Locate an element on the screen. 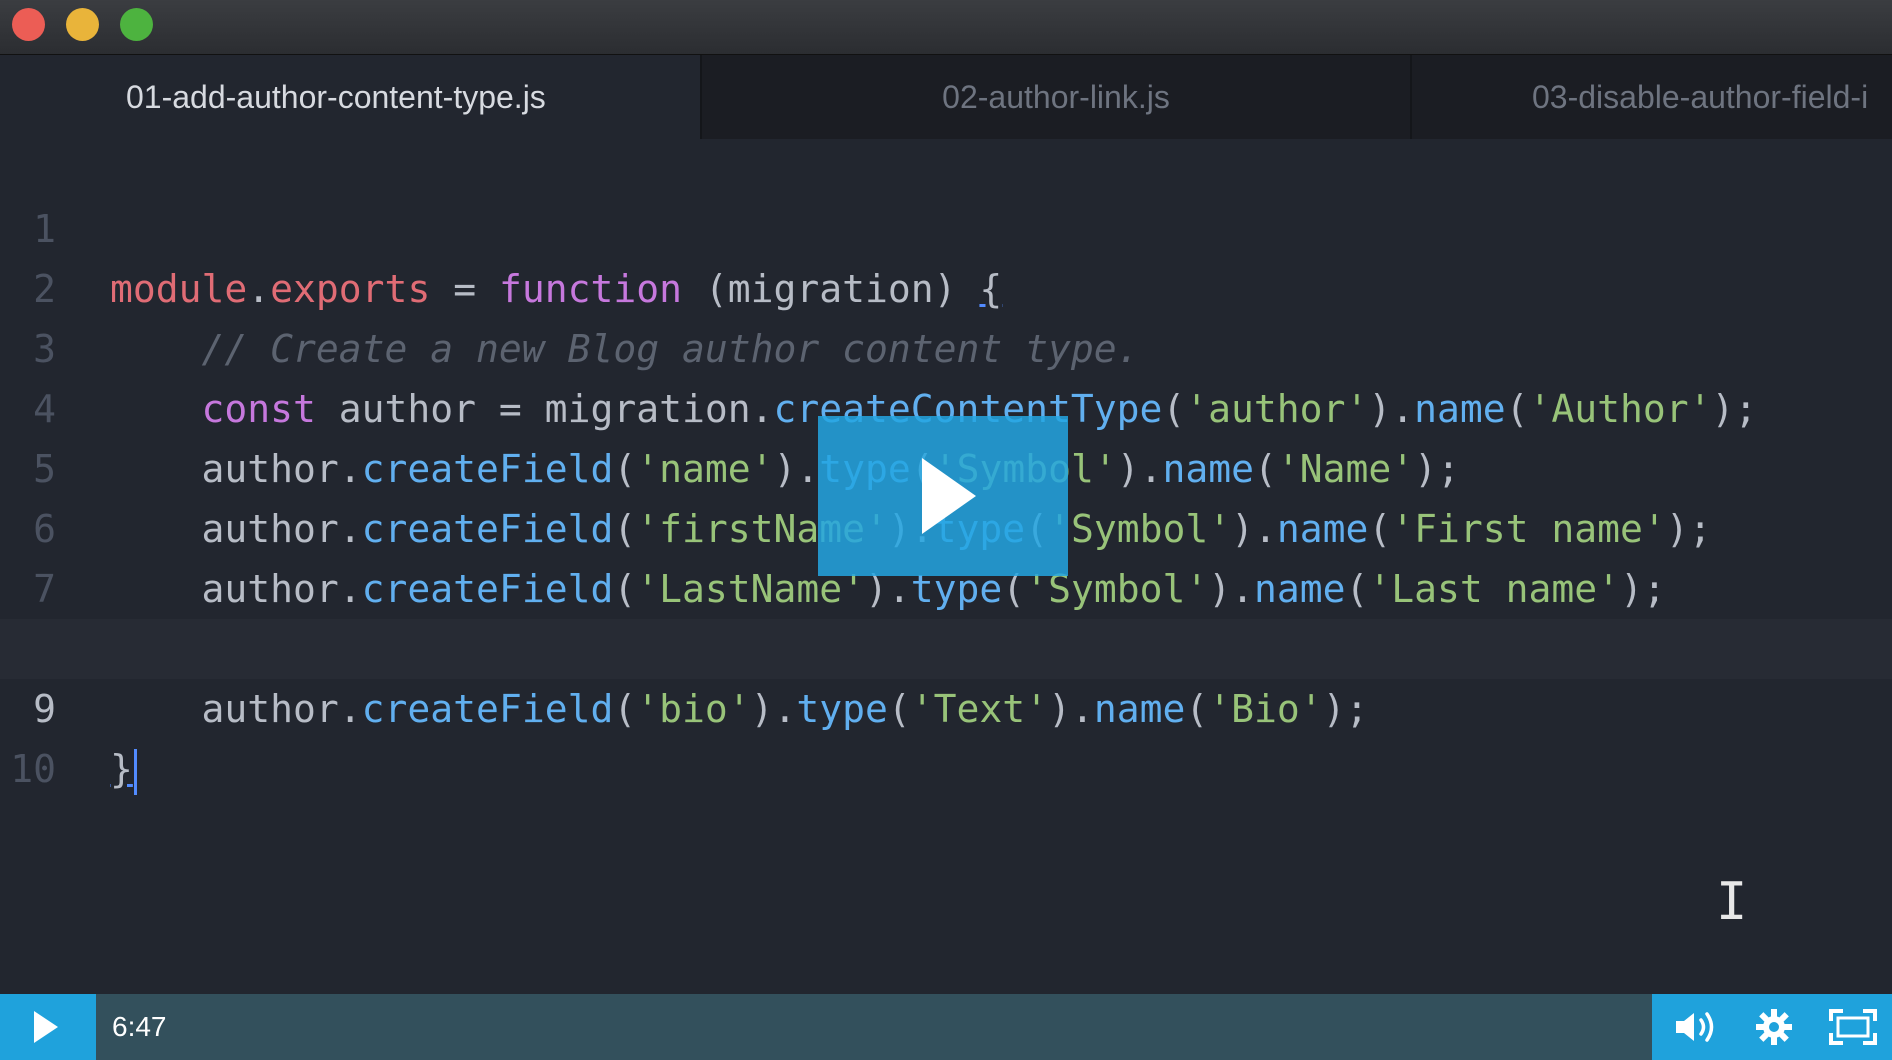 The image size is (1892, 1060). playback-time: 6:47 is located at coordinates (139, 1026).